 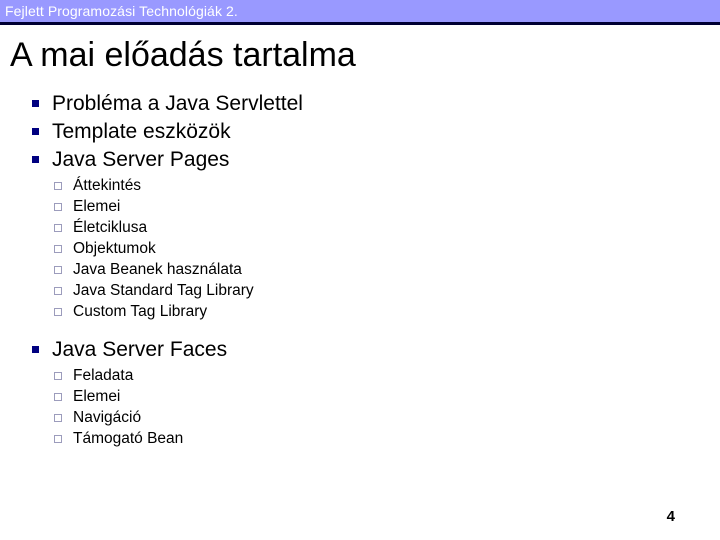 What do you see at coordinates (128, 438) in the screenshot?
I see `list-item-label: Támogató Bean` at bounding box center [128, 438].